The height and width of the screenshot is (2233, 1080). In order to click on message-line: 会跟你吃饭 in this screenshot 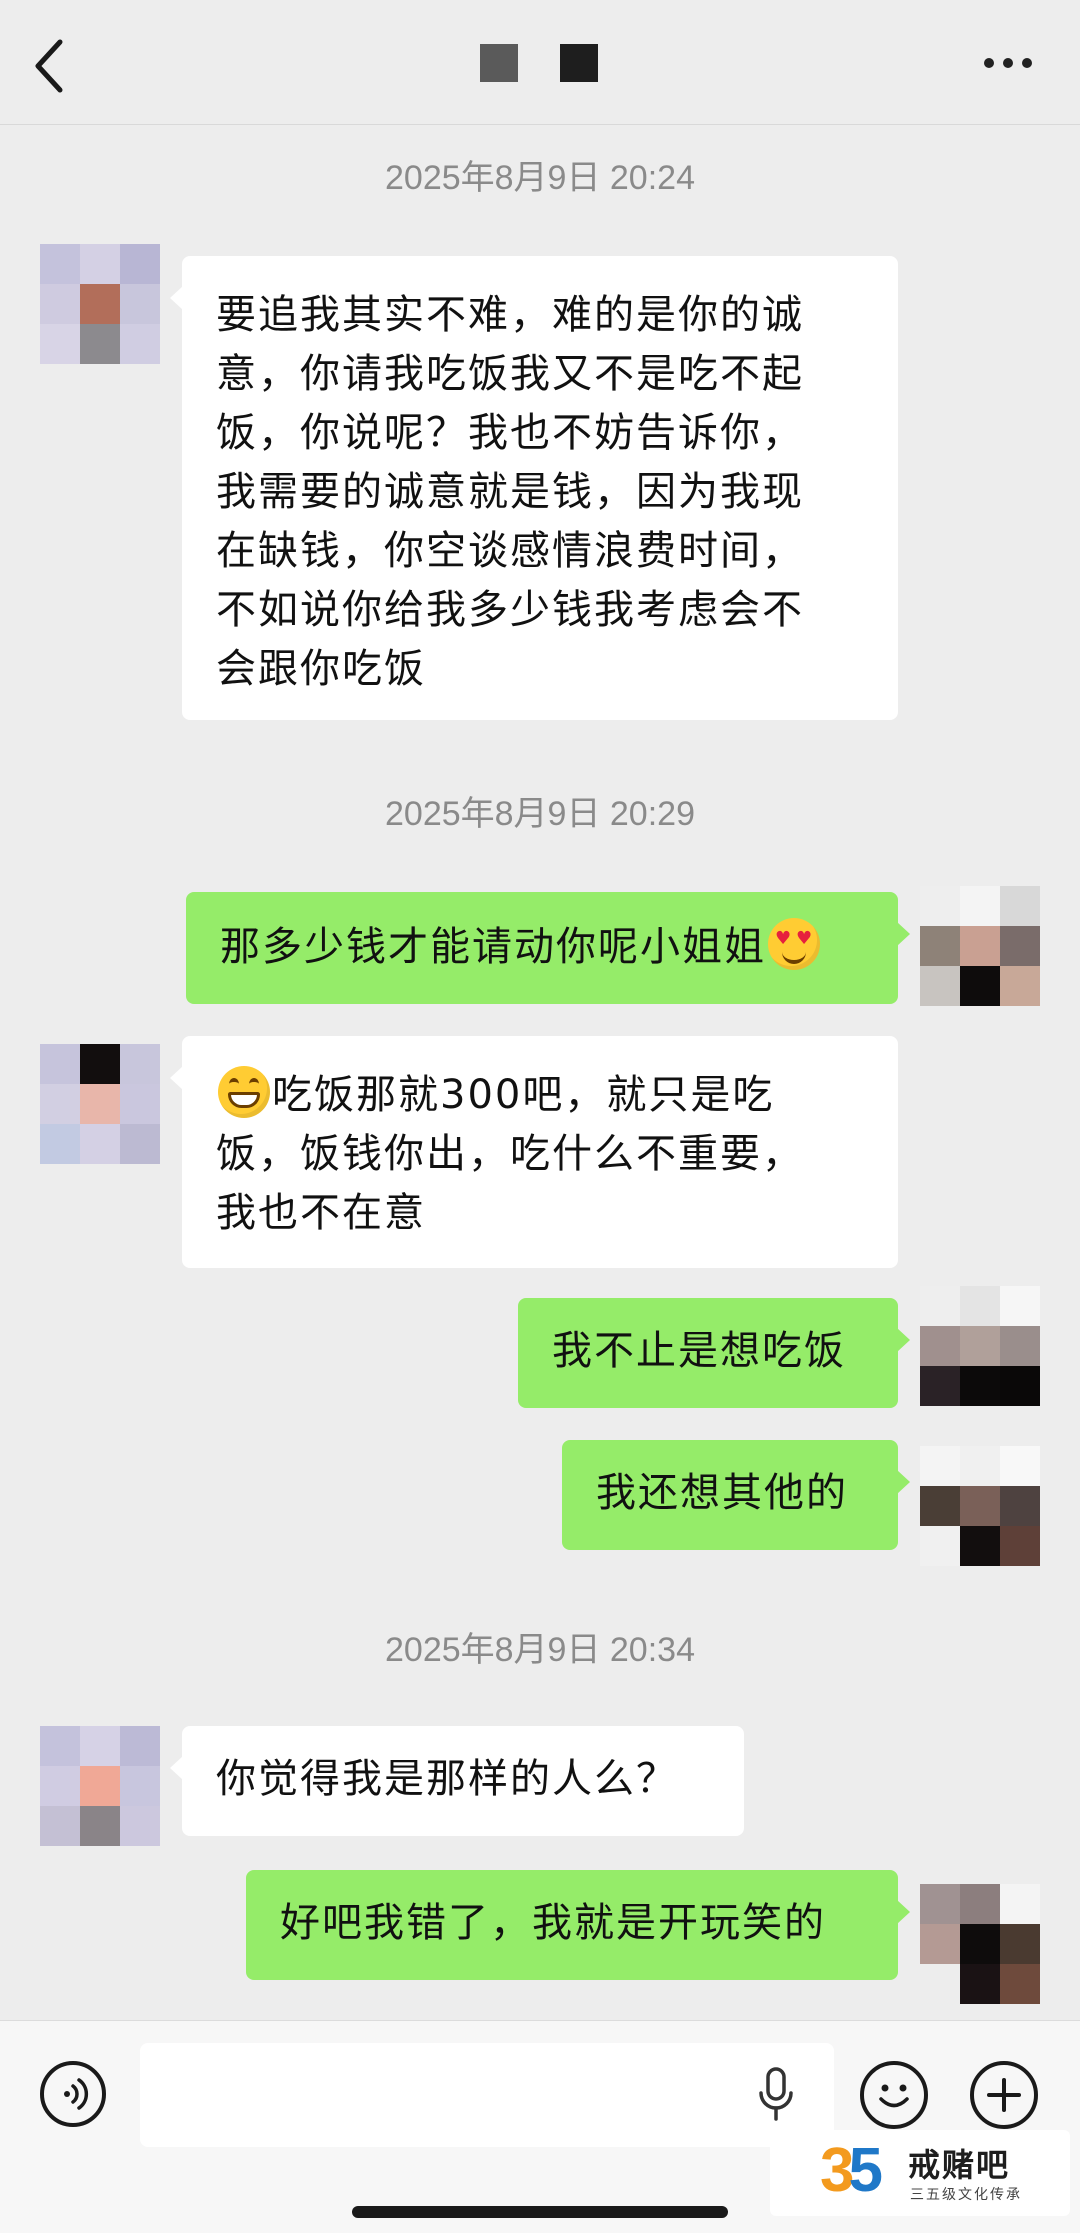, I will do `click(321, 669)`.